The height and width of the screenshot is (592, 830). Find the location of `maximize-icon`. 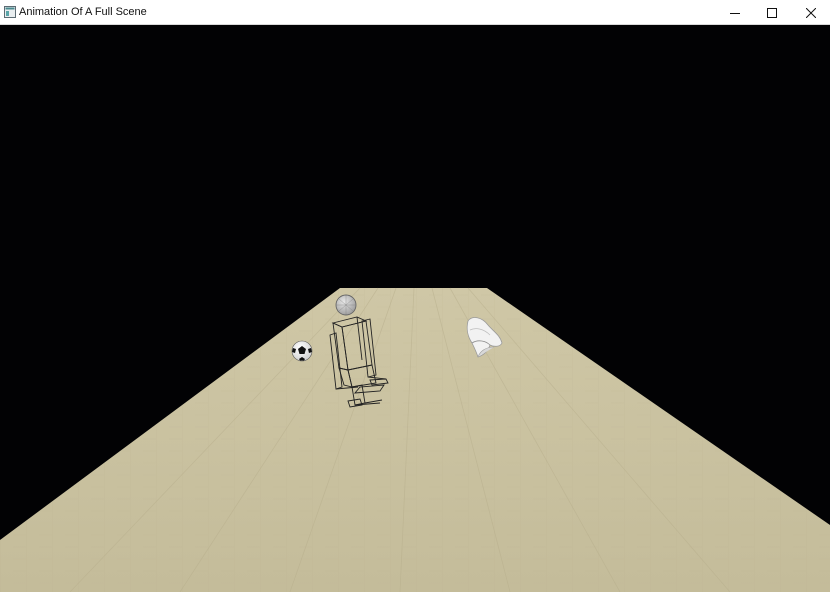

maximize-icon is located at coordinates (772, 12).